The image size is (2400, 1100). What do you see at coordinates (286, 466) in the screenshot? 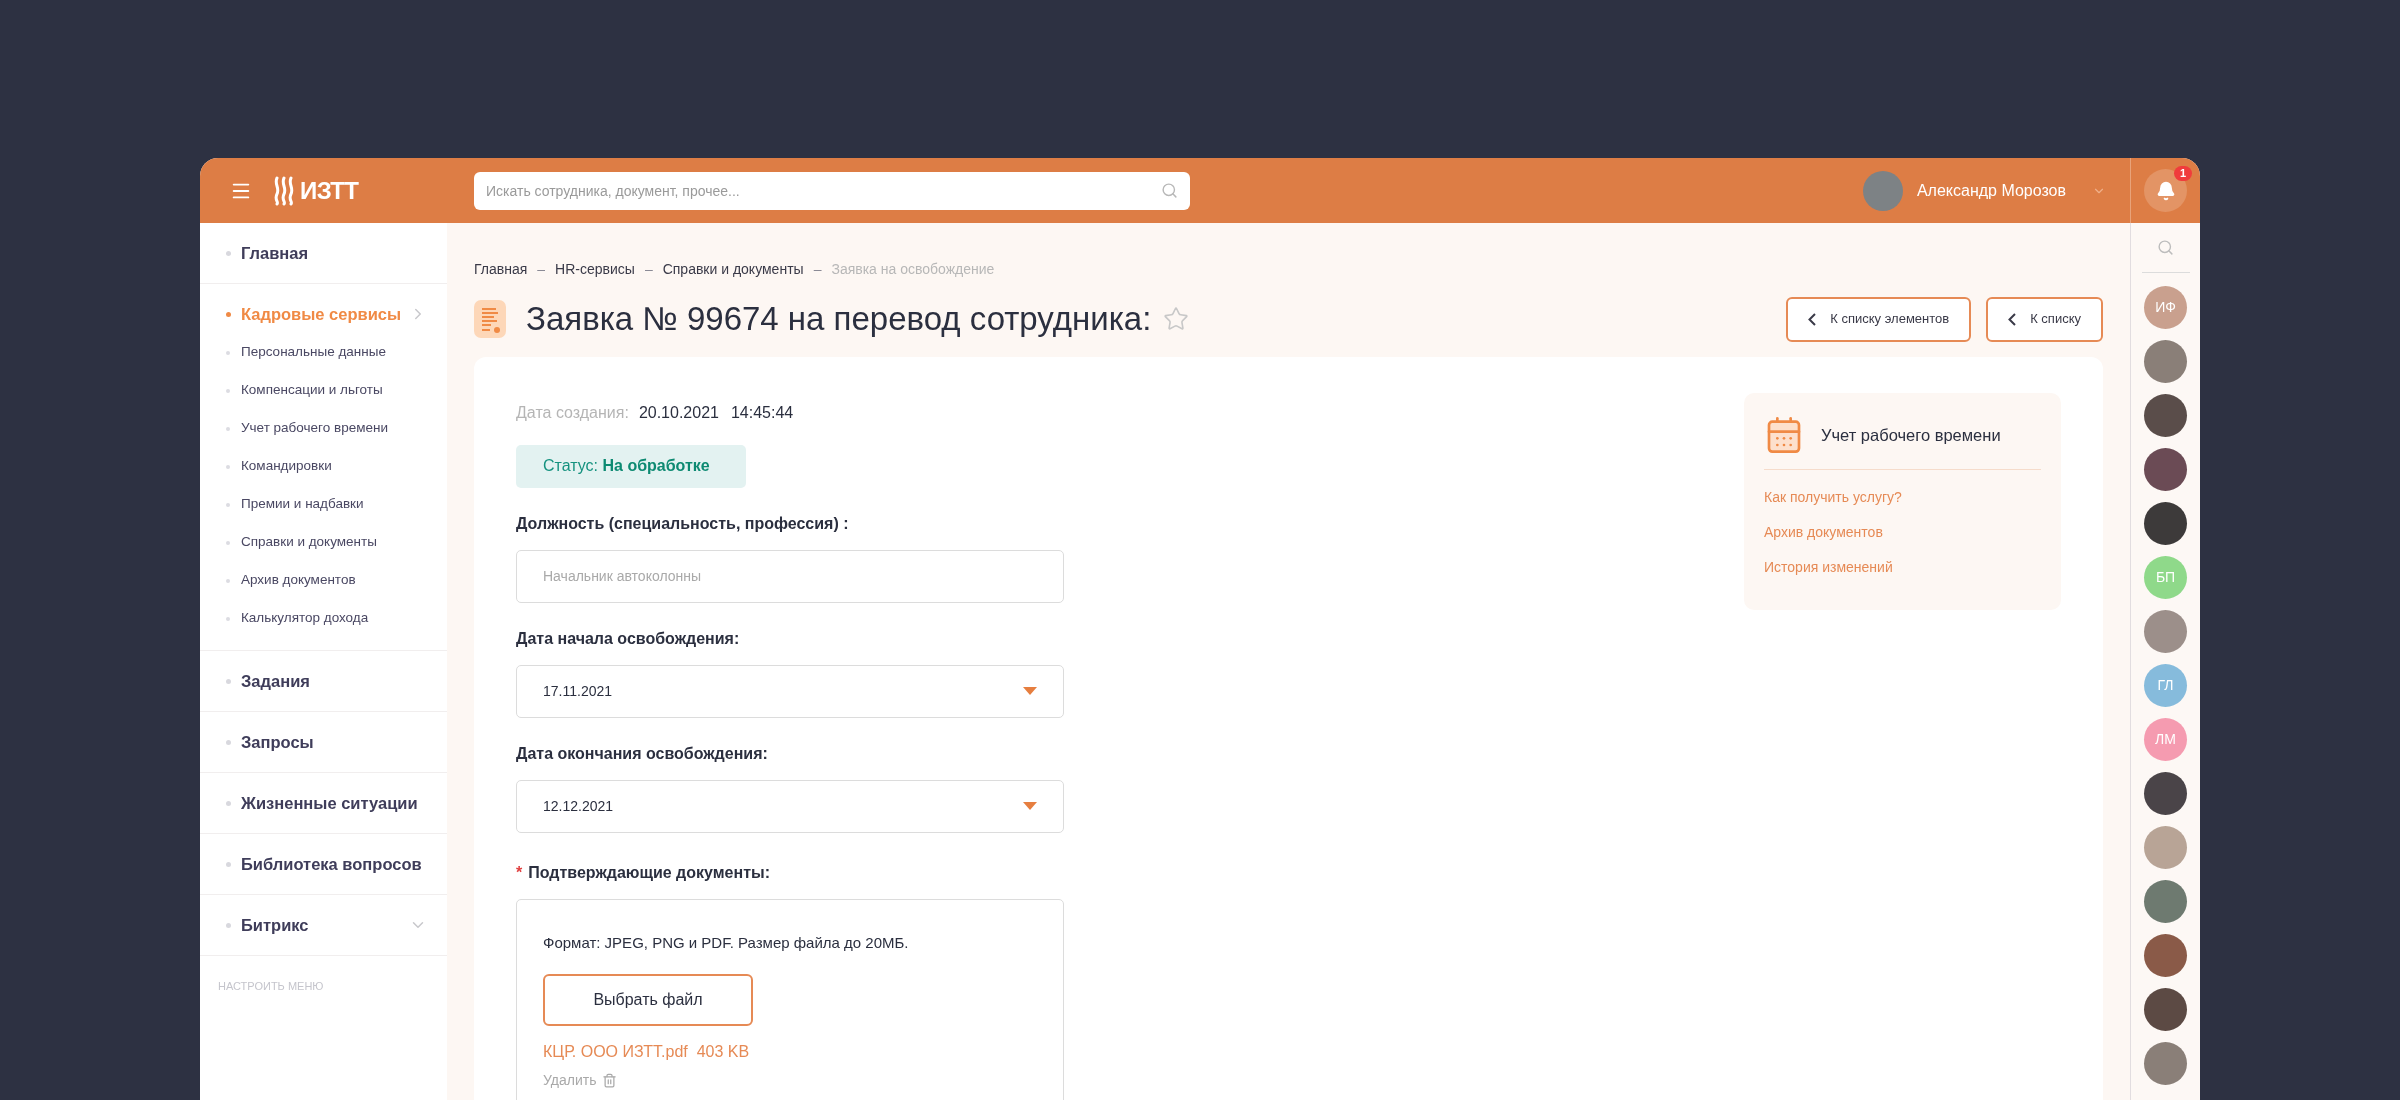
I see `sidebar-subitem: Командировки` at bounding box center [286, 466].